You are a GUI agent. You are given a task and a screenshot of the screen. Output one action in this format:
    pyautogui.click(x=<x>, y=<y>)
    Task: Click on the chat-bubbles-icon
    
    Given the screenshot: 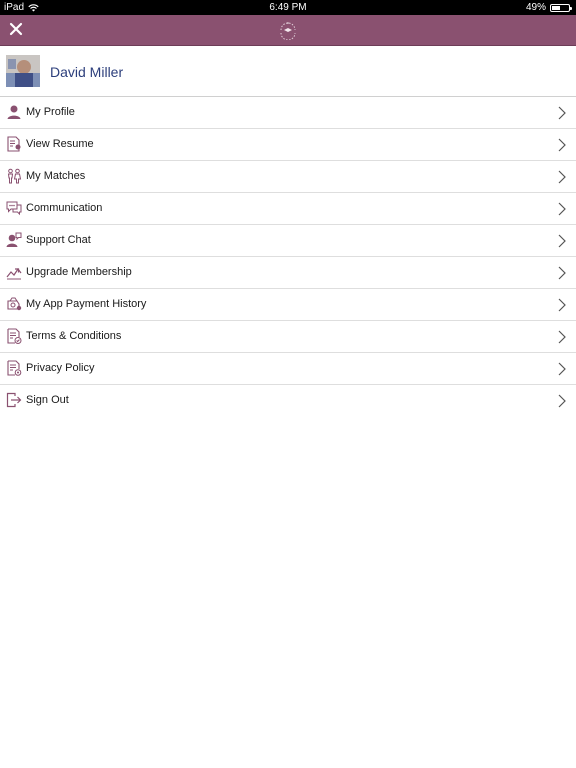 What is the action you would take?
    pyautogui.click(x=14, y=208)
    